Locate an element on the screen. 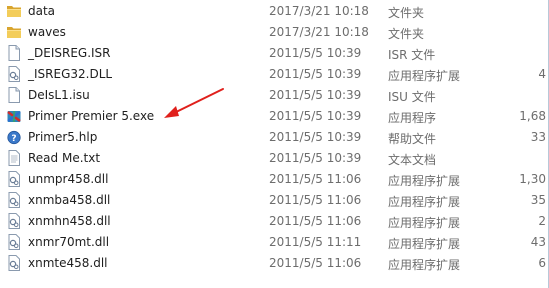 This screenshot has height=288, width=549. file-size: 35 is located at coordinates (538, 200).